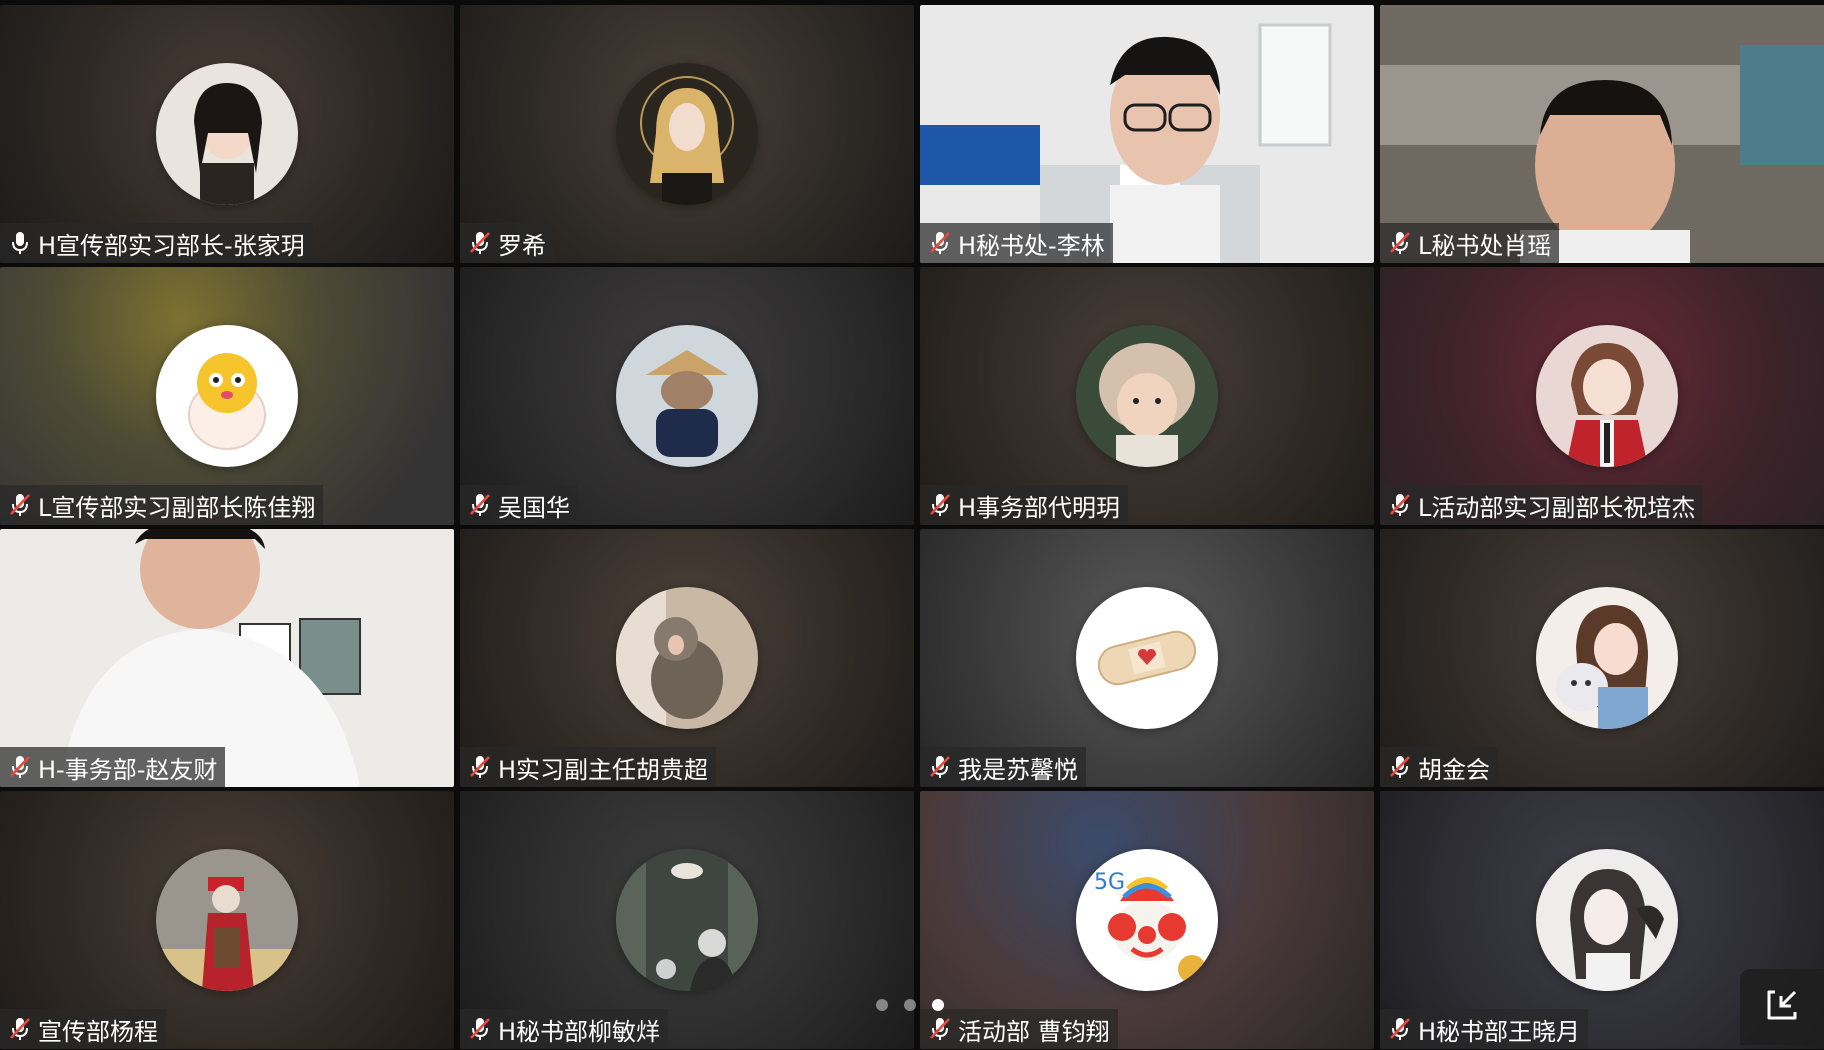 Image resolution: width=1824 pixels, height=1050 pixels. I want to click on participant-name: H秘书部柳敏烊, so click(579, 1029).